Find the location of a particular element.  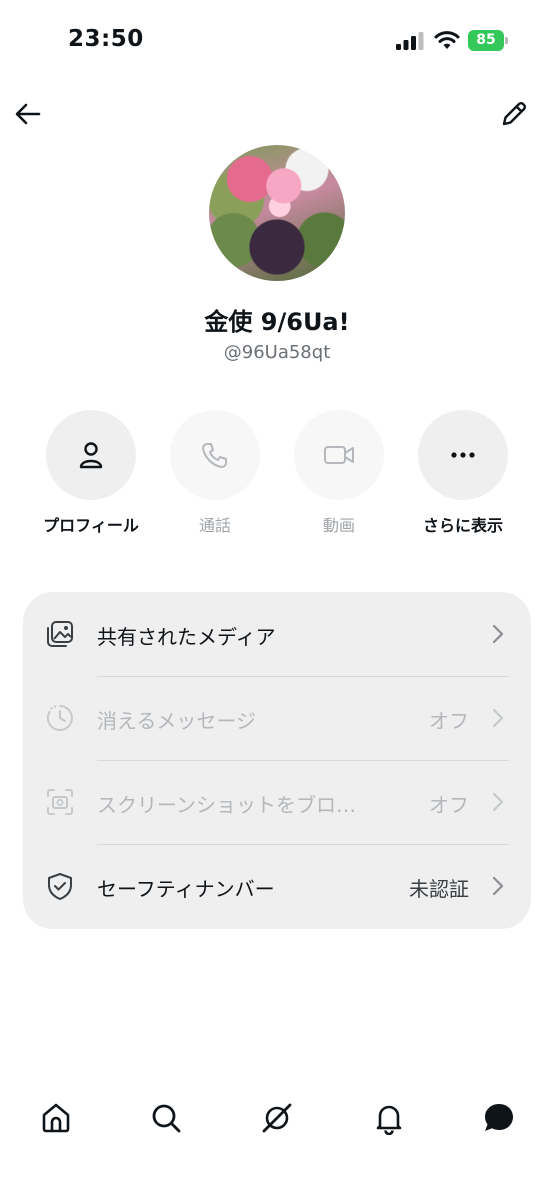

video-icon is located at coordinates (339, 455).